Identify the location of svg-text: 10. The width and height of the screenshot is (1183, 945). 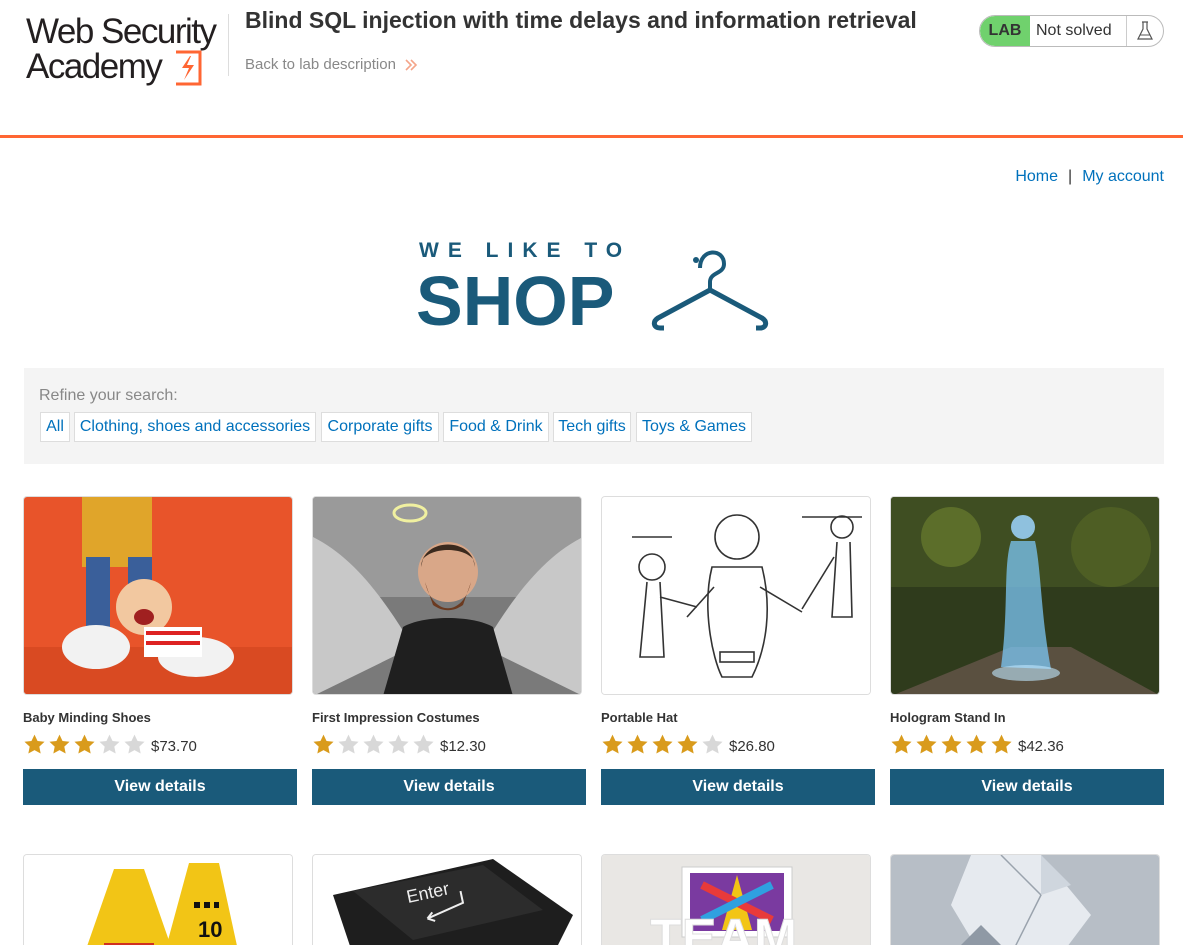
(210, 929).